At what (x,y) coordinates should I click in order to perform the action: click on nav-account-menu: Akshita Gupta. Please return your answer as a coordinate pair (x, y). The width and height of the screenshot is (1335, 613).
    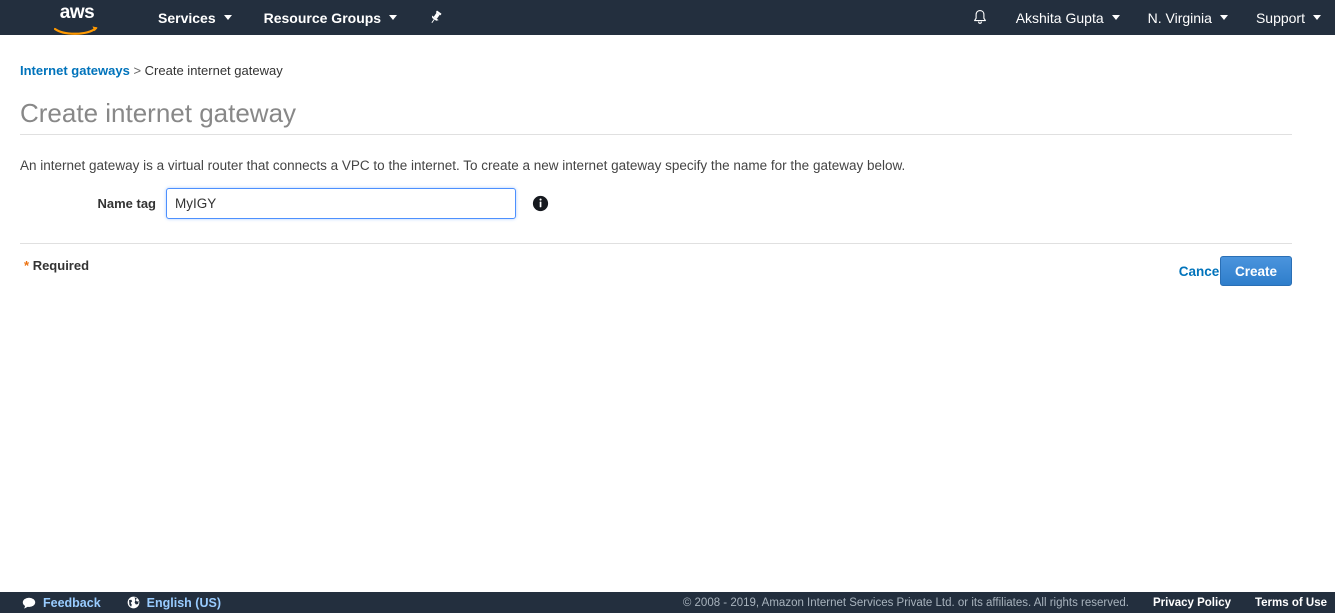
    Looking at the image, I should click on (1068, 17).